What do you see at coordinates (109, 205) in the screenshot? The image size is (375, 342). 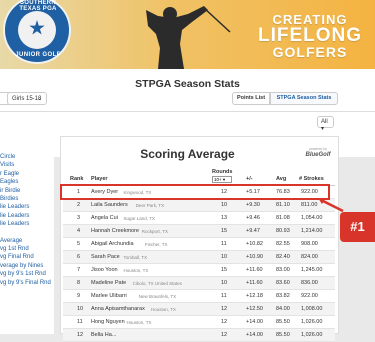 I see `cell-name: Laila Saunders` at bounding box center [109, 205].